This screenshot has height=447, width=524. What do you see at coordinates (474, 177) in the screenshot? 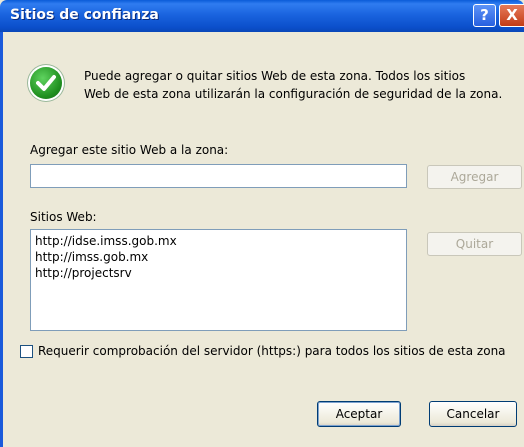
I see `add-button: Agregar` at bounding box center [474, 177].